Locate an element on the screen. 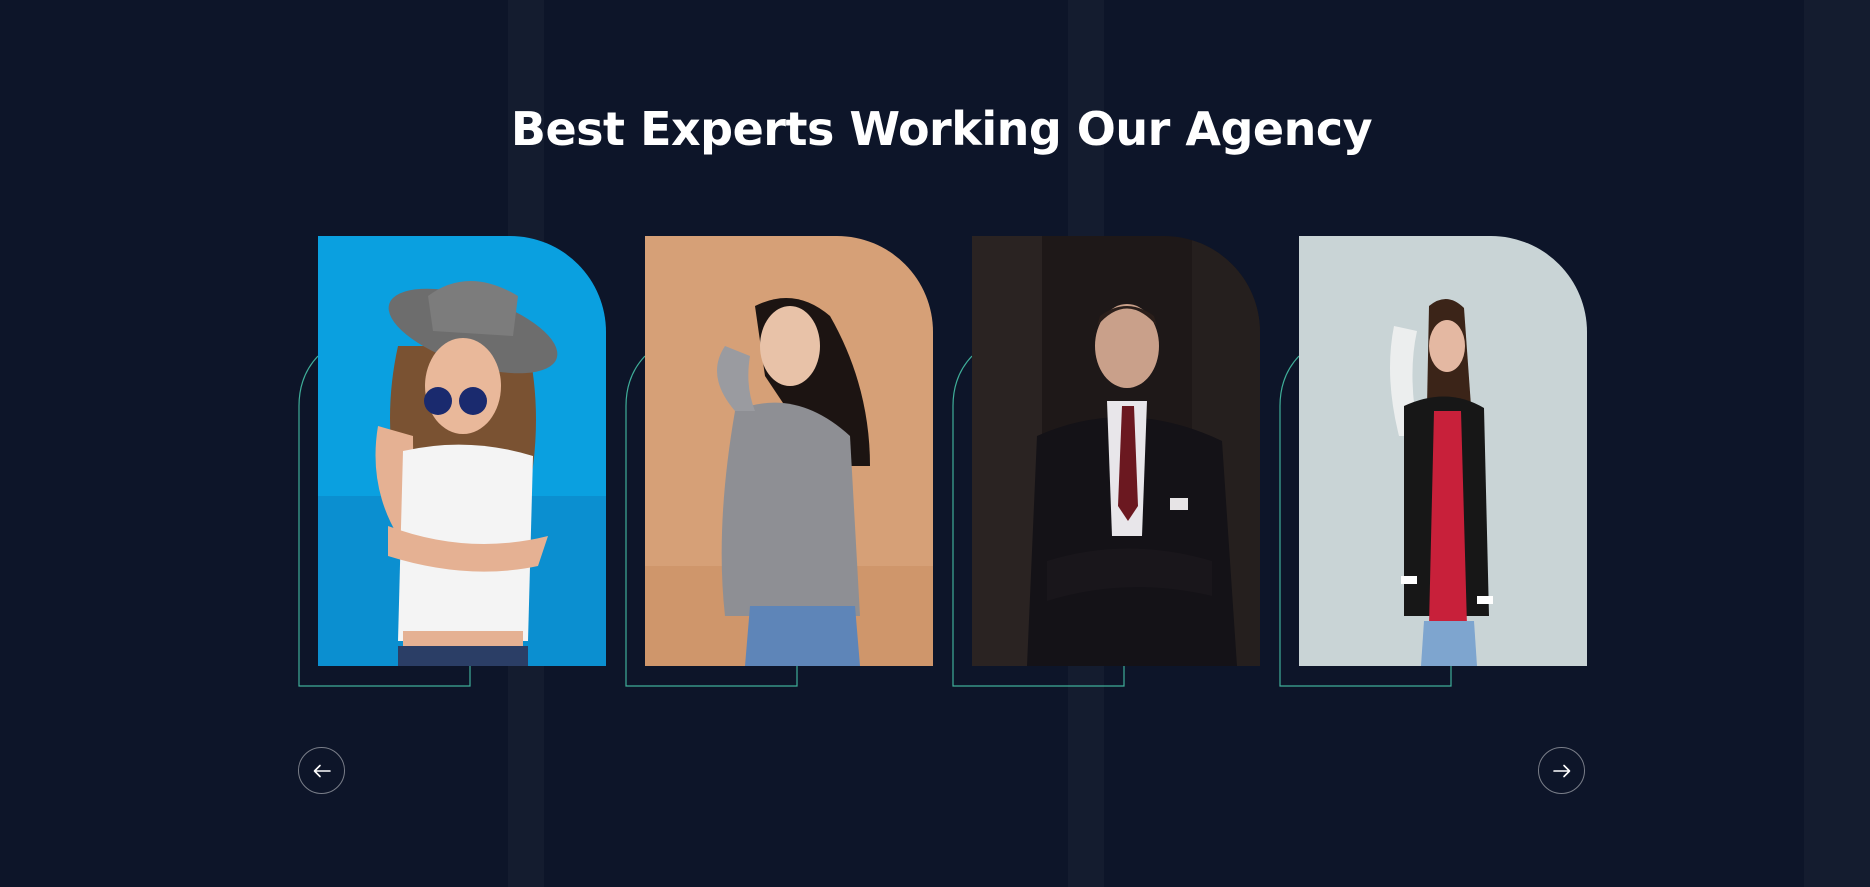 The width and height of the screenshot is (1870, 887). arrow-right-icon is located at coordinates (1561, 770).